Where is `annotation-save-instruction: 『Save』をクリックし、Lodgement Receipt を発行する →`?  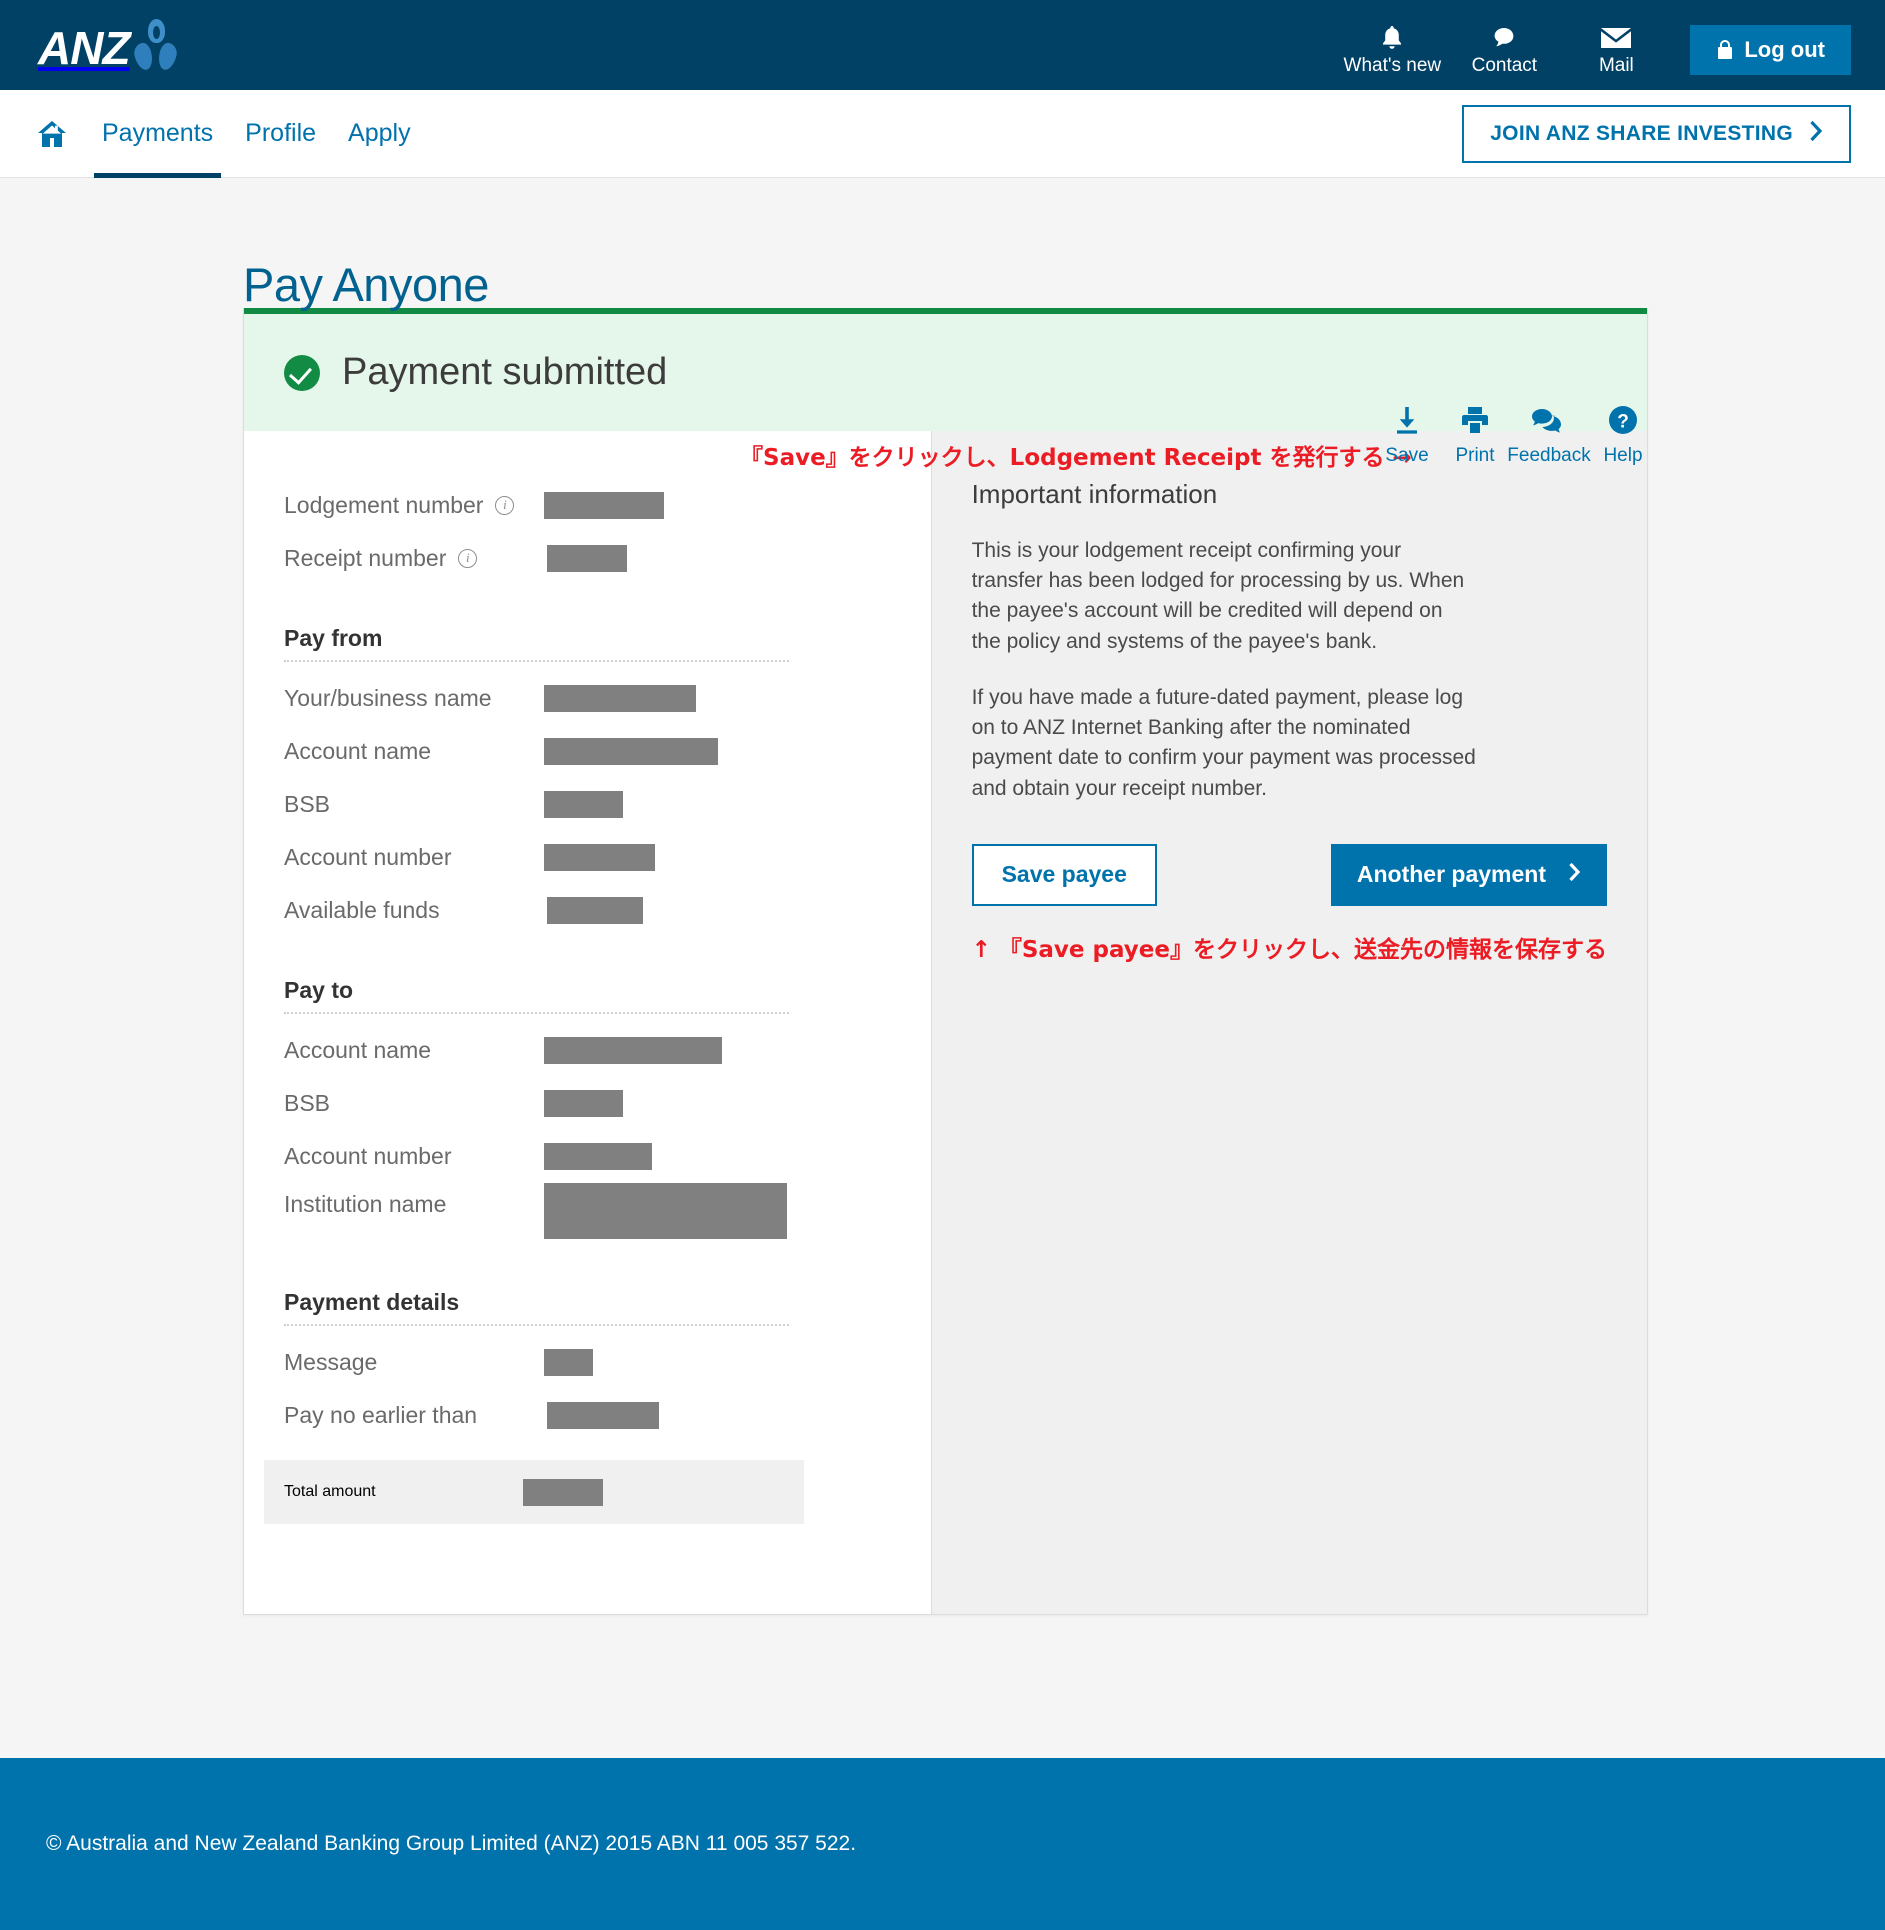 annotation-save-instruction: 『Save』をクリックし、Lodgement Receipt を発行する → is located at coordinates (1076, 458).